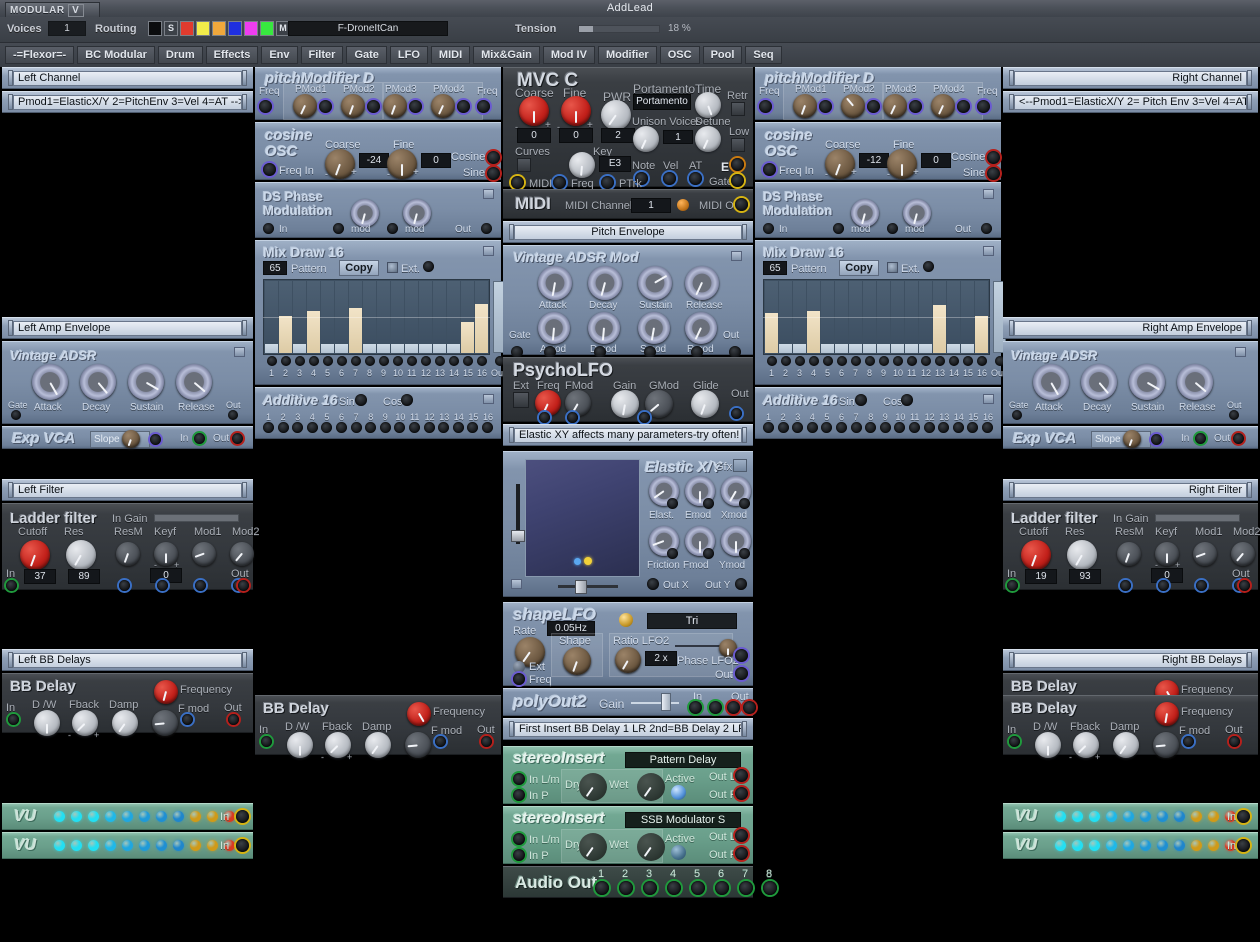 This screenshot has width=1260, height=942. What do you see at coordinates (365, 213) in the screenshot?
I see `knob-mod1` at bounding box center [365, 213].